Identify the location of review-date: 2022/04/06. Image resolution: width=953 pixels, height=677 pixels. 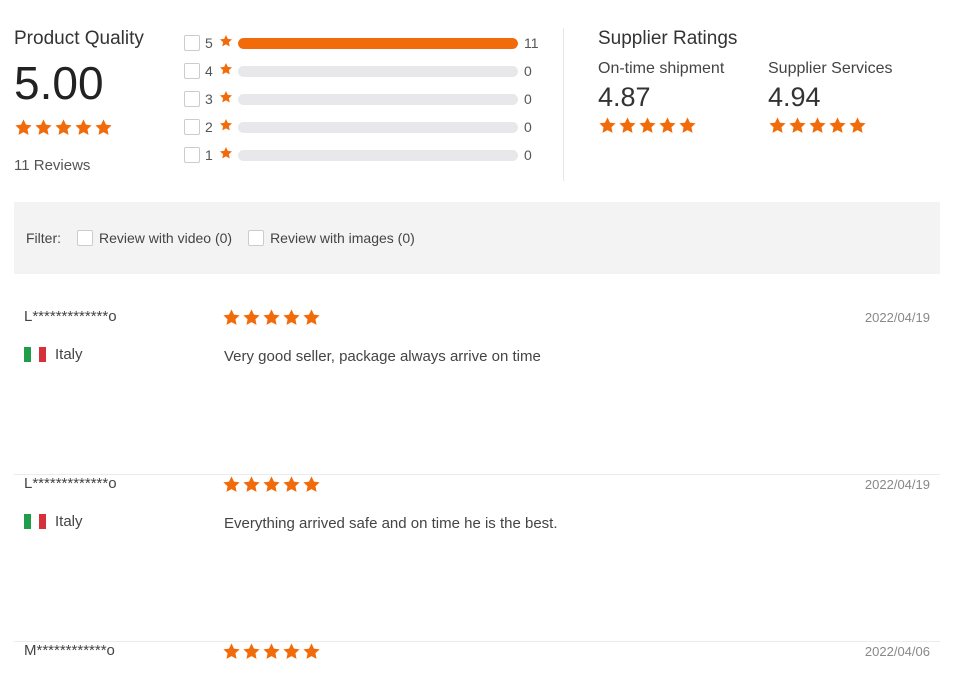
(897, 651).